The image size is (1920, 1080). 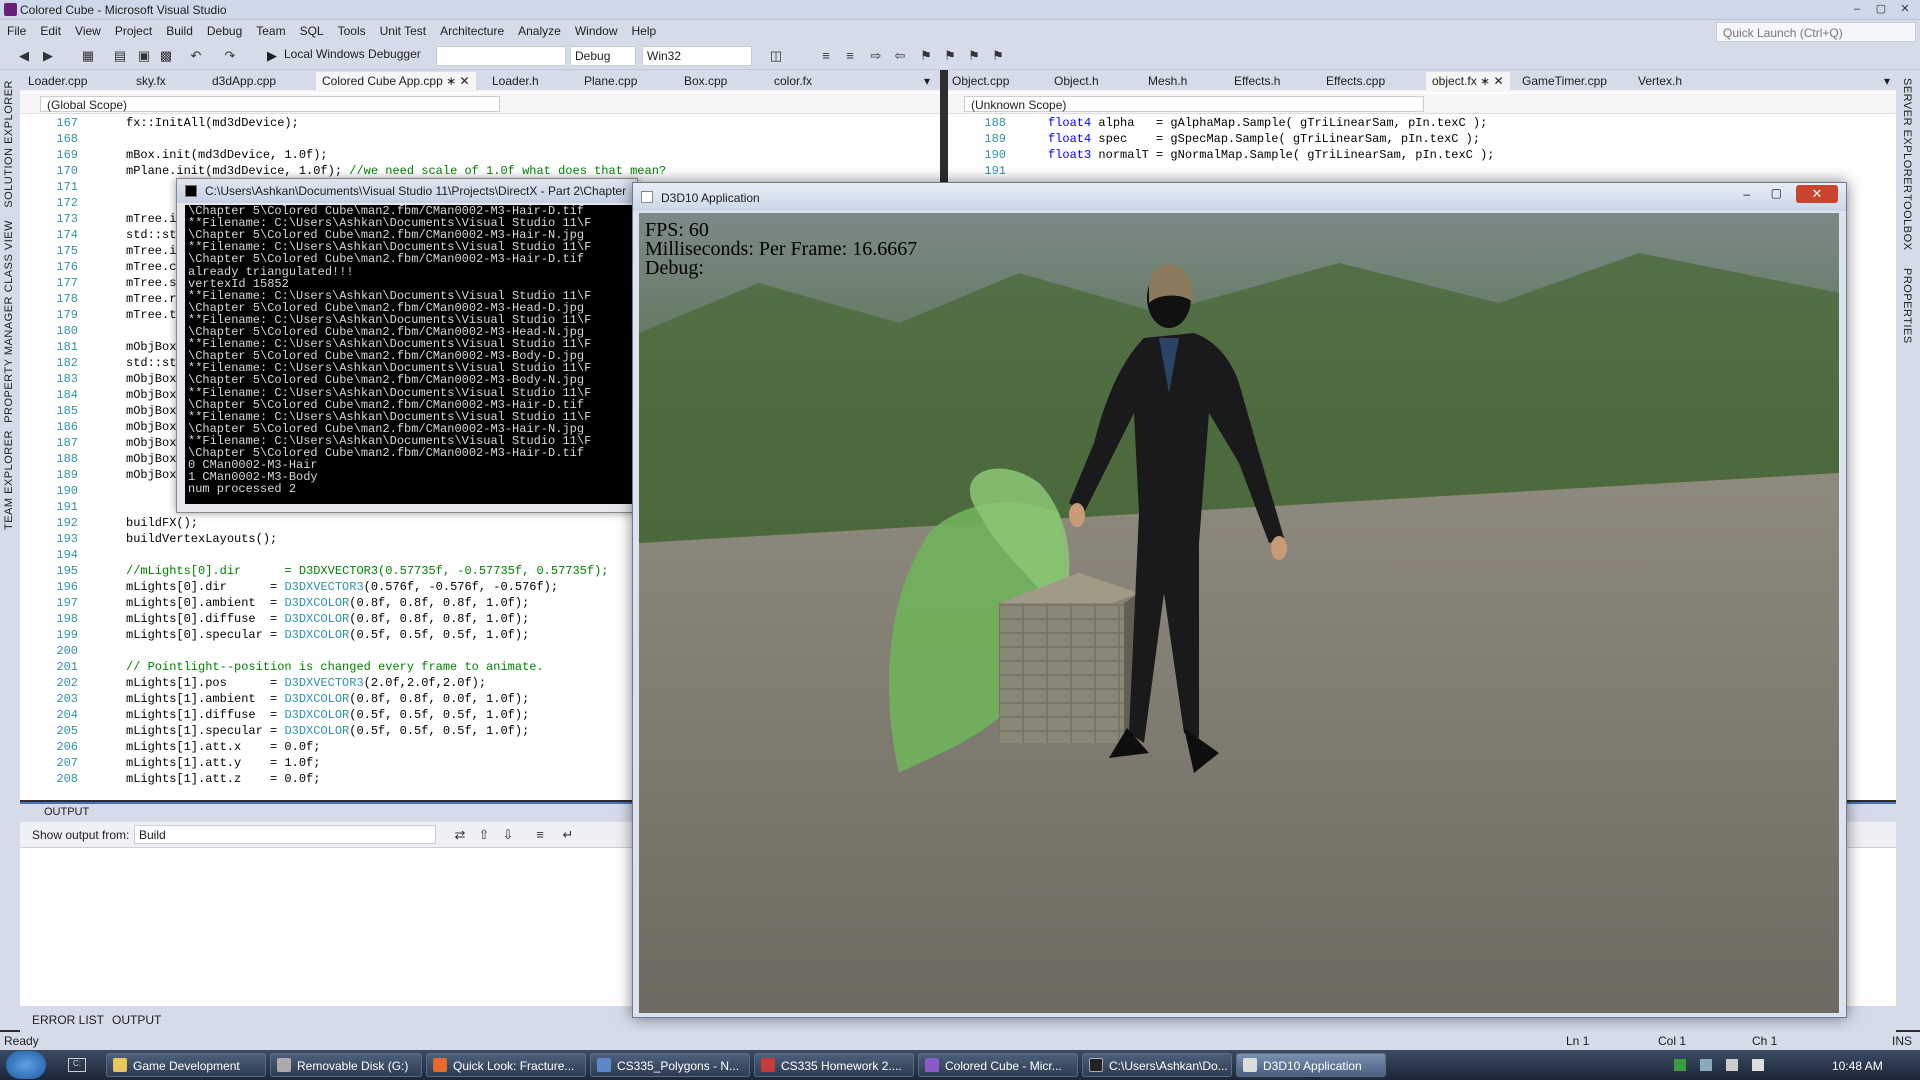 I want to click on team-explorer-tab: TEAM EXPLORER, so click(x=9, y=480).